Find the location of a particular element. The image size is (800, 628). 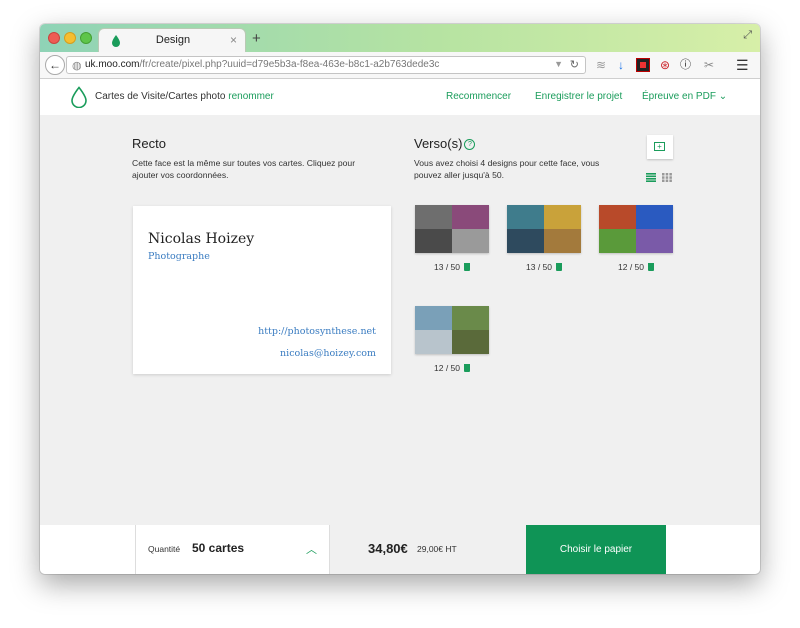

close-window-button is located at coordinates (54, 38).